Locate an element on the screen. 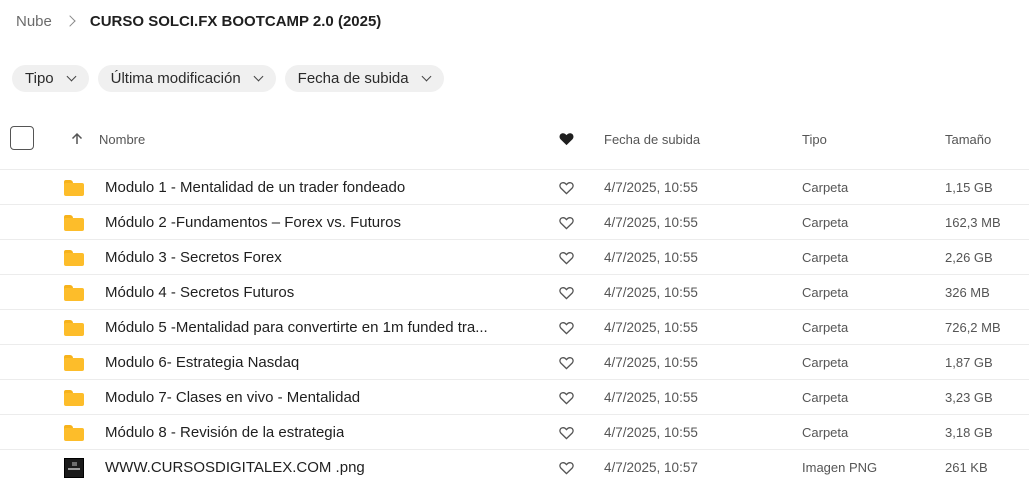  filter-upload-date-button: Fecha de subida is located at coordinates (364, 78).